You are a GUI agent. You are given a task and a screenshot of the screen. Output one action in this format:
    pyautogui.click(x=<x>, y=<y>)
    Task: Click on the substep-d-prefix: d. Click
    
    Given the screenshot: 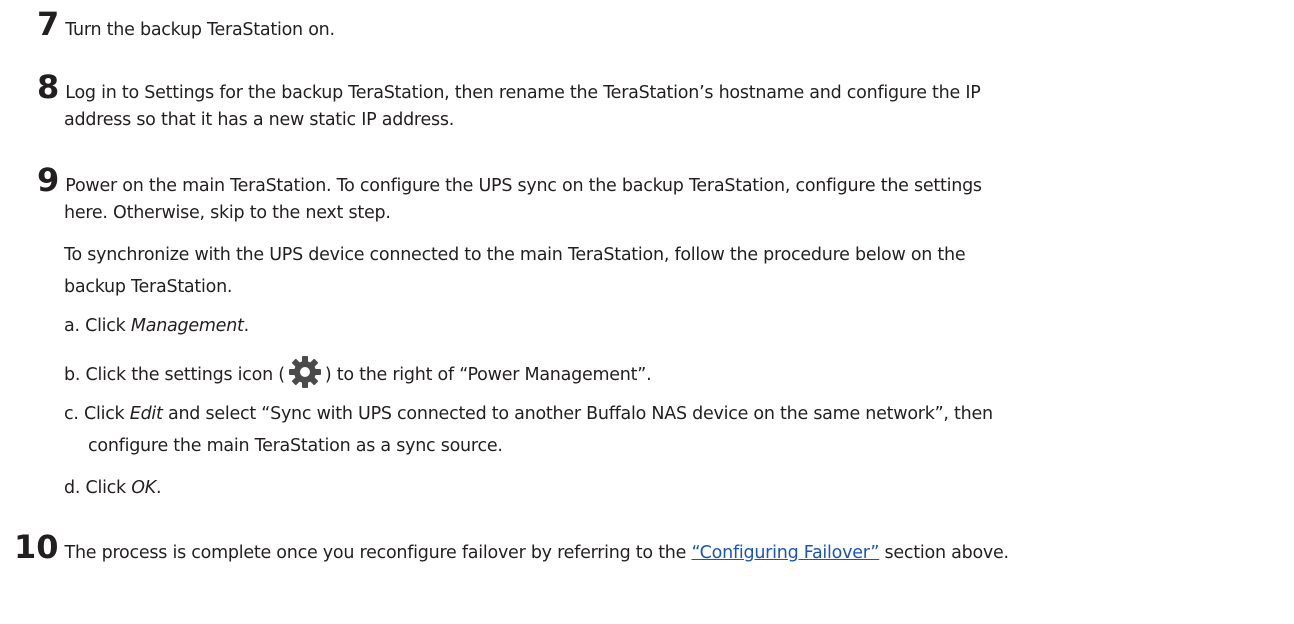 What is the action you would take?
    pyautogui.click(x=98, y=488)
    